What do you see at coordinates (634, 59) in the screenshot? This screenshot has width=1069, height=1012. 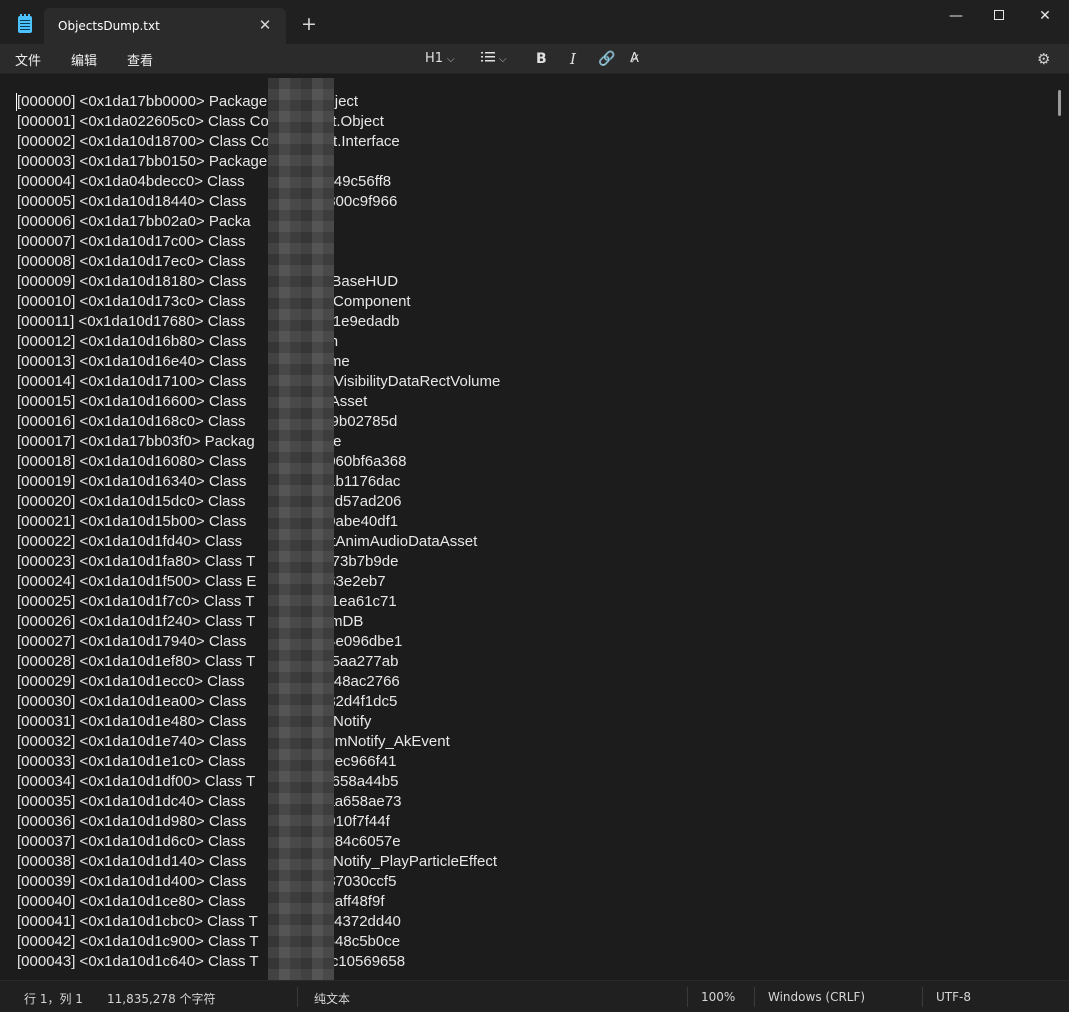 I see `clear-formatting-icon: A̷` at bounding box center [634, 59].